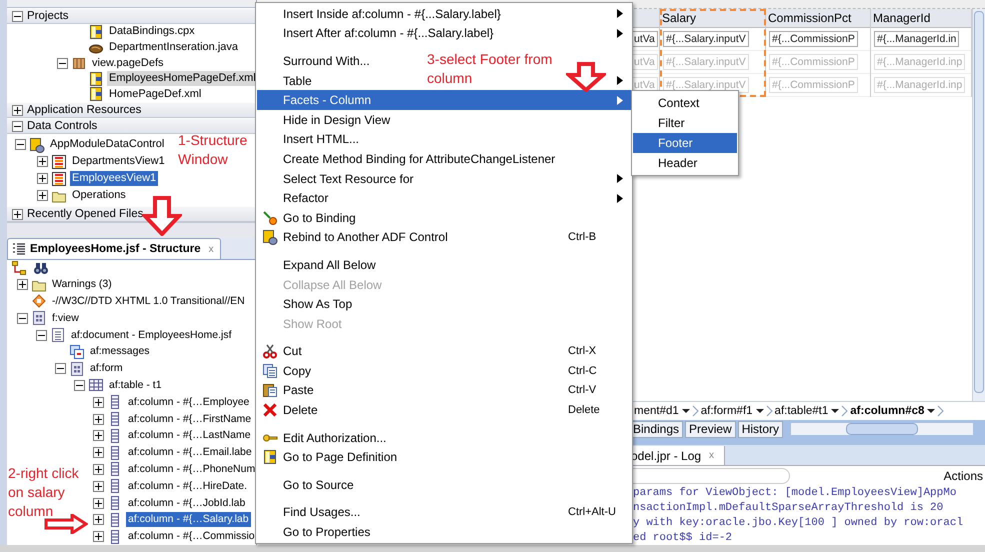 This screenshot has height=552, width=985. Describe the element at coordinates (656, 411) in the screenshot. I see `breadcrumb-item: ment#d1` at that location.